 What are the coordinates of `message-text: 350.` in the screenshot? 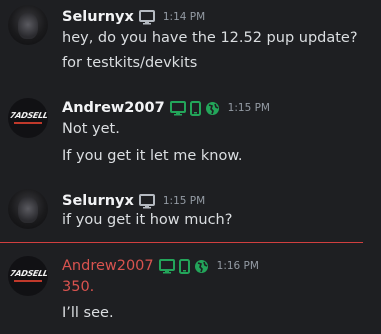 It's located at (78, 287).